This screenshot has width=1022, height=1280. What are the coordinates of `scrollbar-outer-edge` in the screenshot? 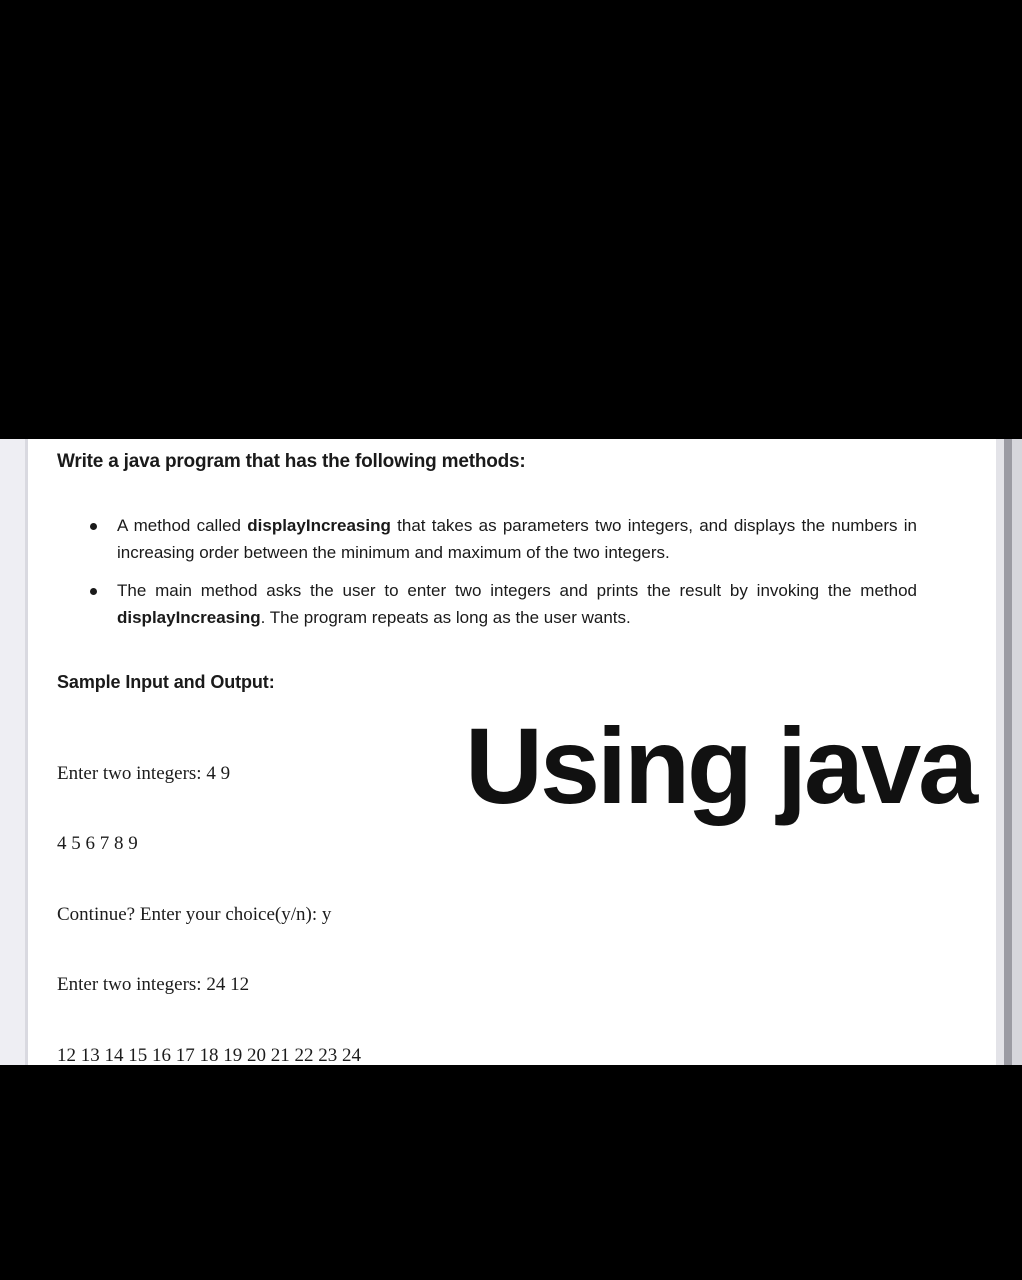 It's located at (1017, 752).